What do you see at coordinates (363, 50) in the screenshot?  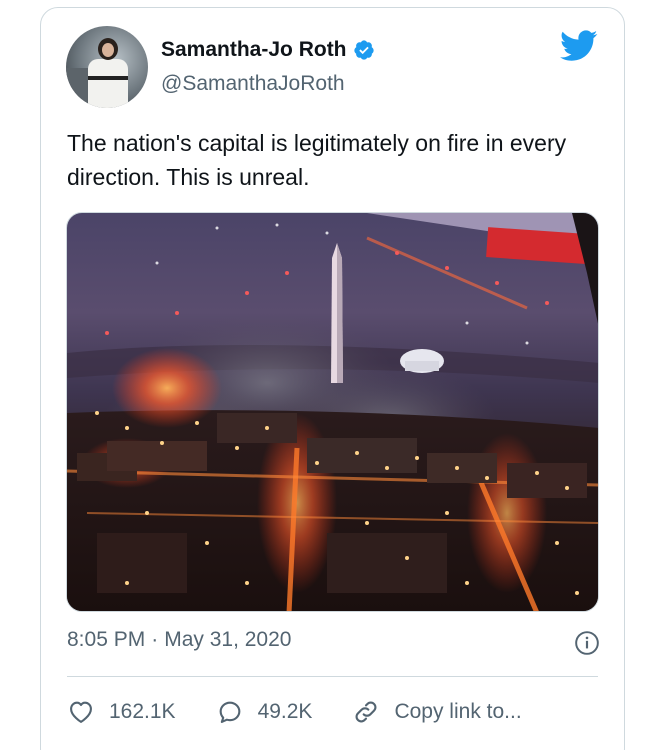 I see `verified-badge-icon` at bounding box center [363, 50].